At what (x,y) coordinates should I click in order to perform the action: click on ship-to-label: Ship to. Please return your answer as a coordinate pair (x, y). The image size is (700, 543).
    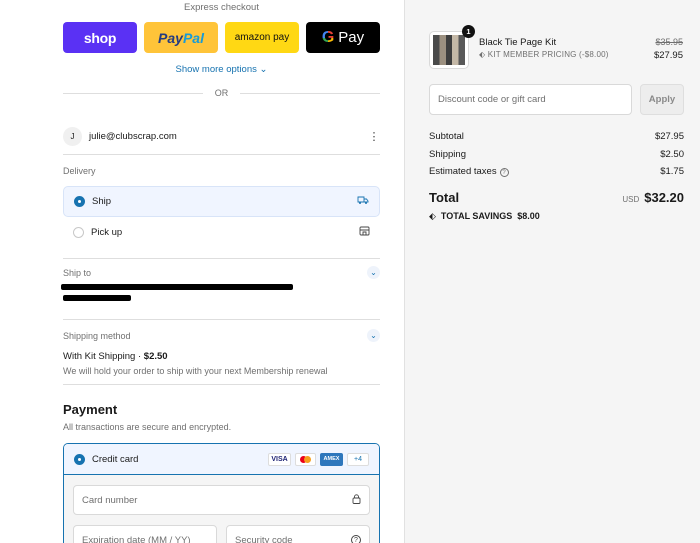
    Looking at the image, I should click on (77, 272).